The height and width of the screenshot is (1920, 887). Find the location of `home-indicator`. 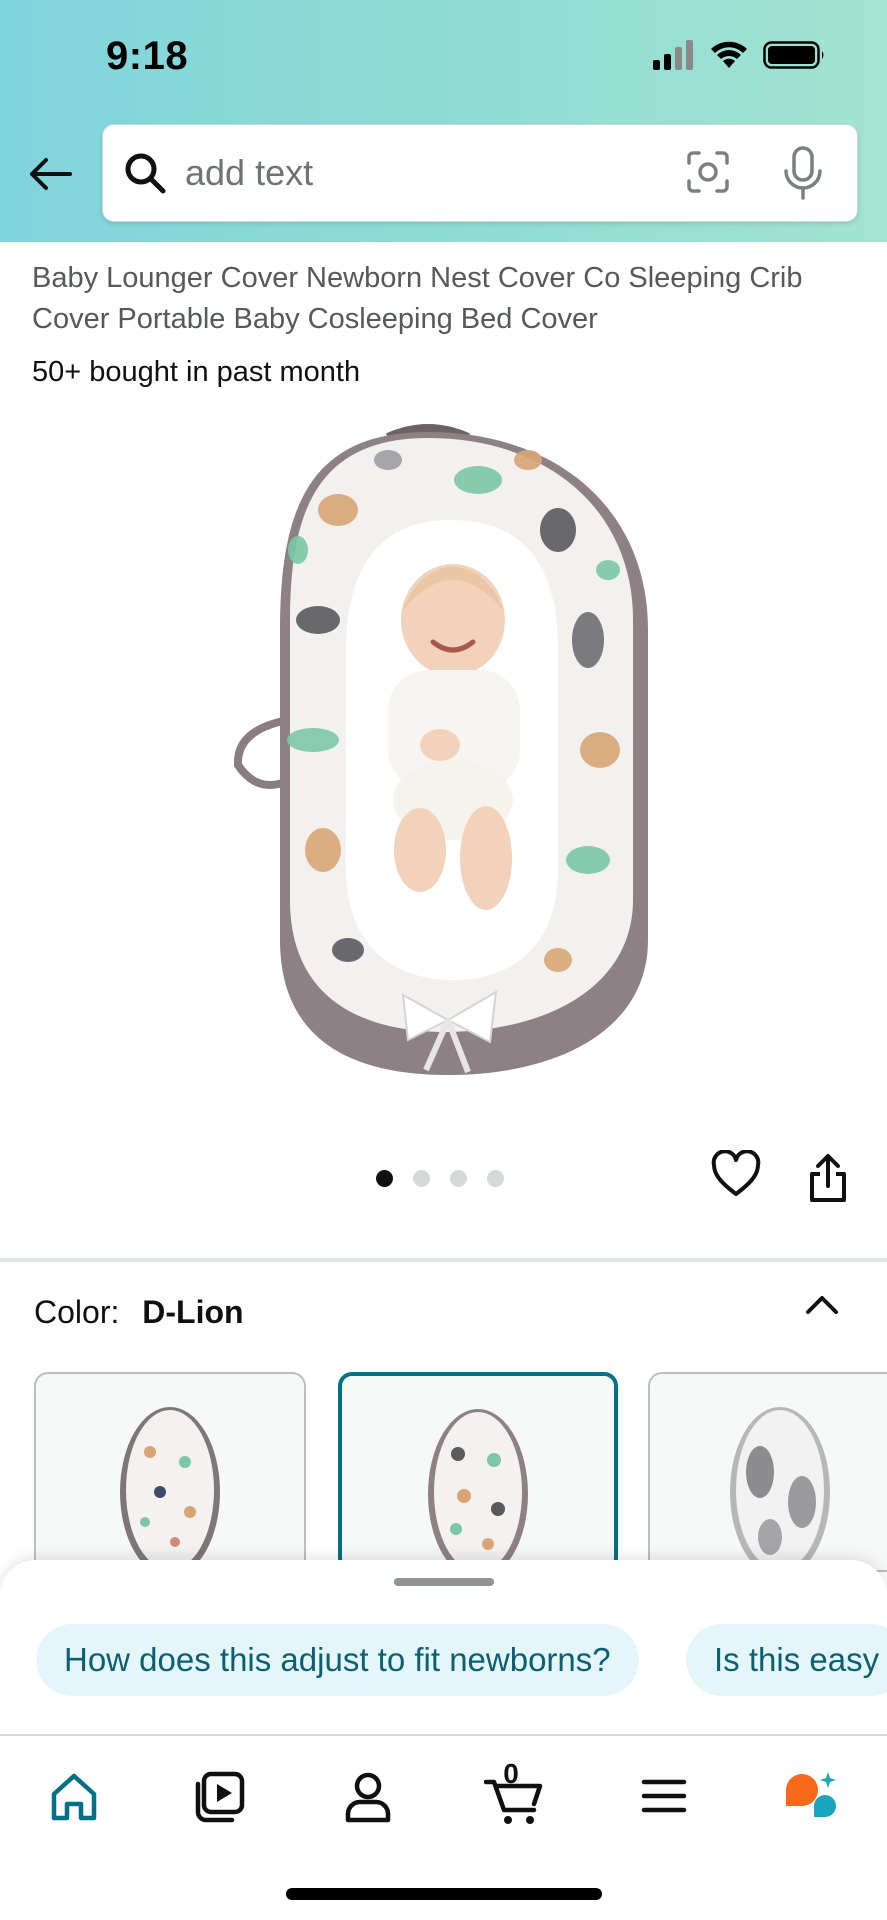

home-indicator is located at coordinates (444, 1894).